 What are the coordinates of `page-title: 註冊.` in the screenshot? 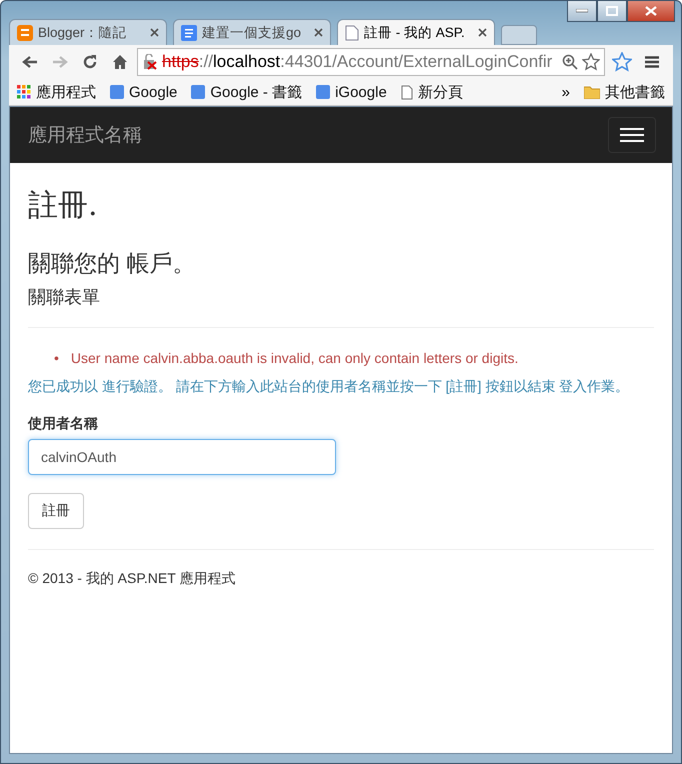 It's located at (63, 206).